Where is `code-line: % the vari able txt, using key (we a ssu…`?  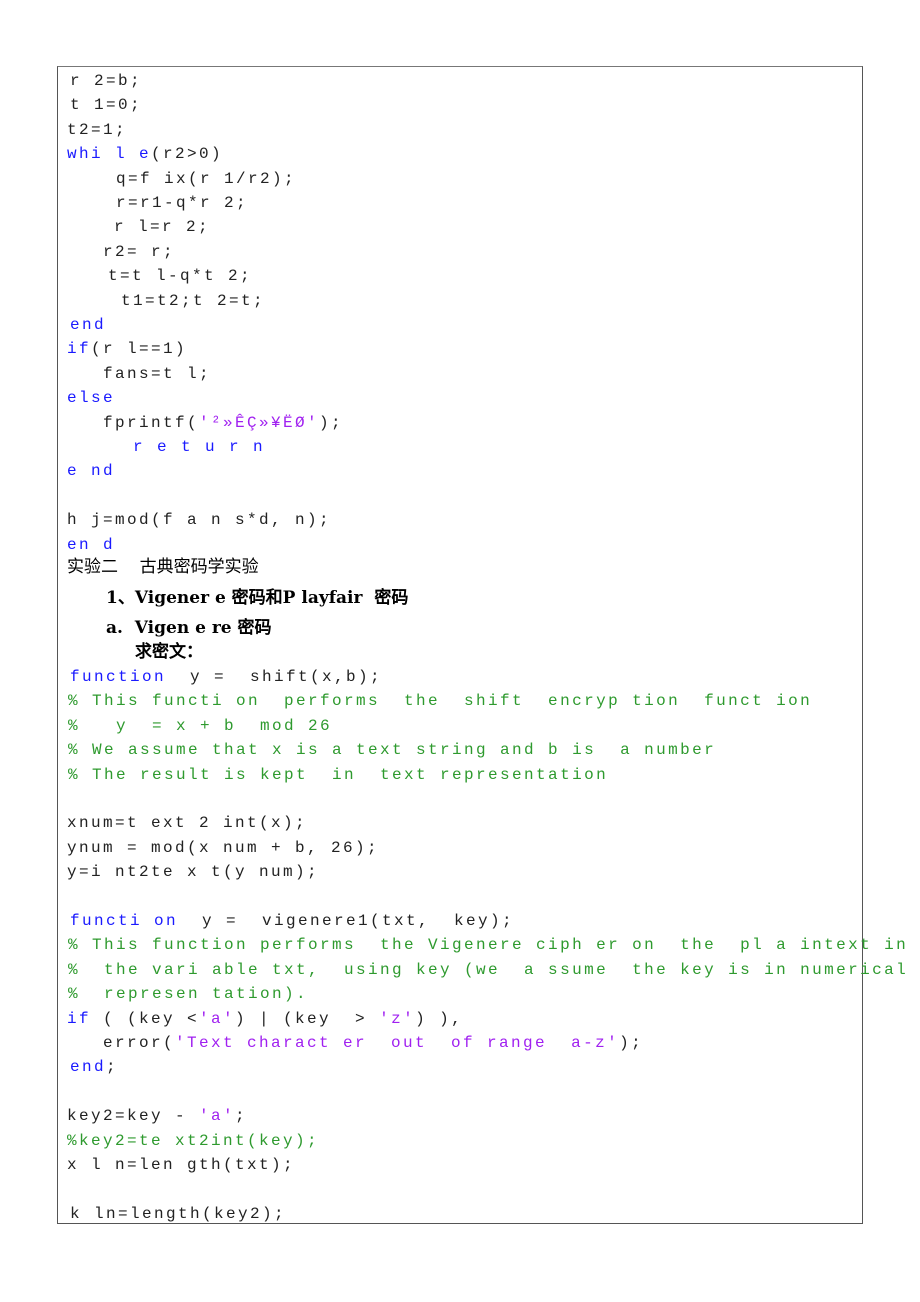 code-line: % the vari able txt, using key (we a ssu… is located at coordinates (488, 970).